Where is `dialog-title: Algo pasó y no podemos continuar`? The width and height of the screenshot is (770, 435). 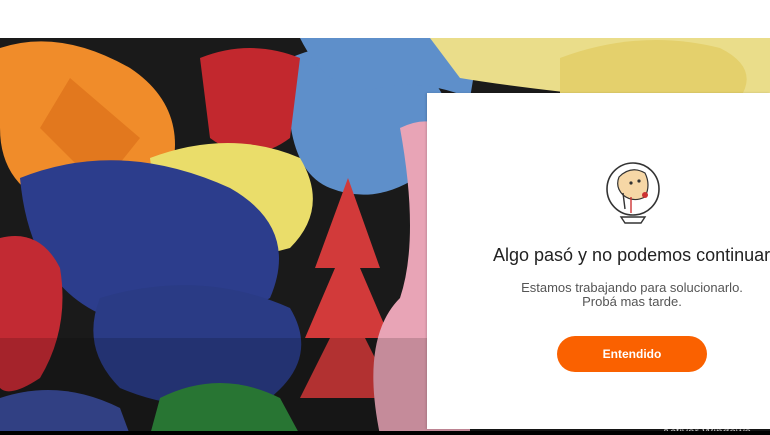 dialog-title: Algo pasó y no podemos continuar is located at coordinates (631, 255).